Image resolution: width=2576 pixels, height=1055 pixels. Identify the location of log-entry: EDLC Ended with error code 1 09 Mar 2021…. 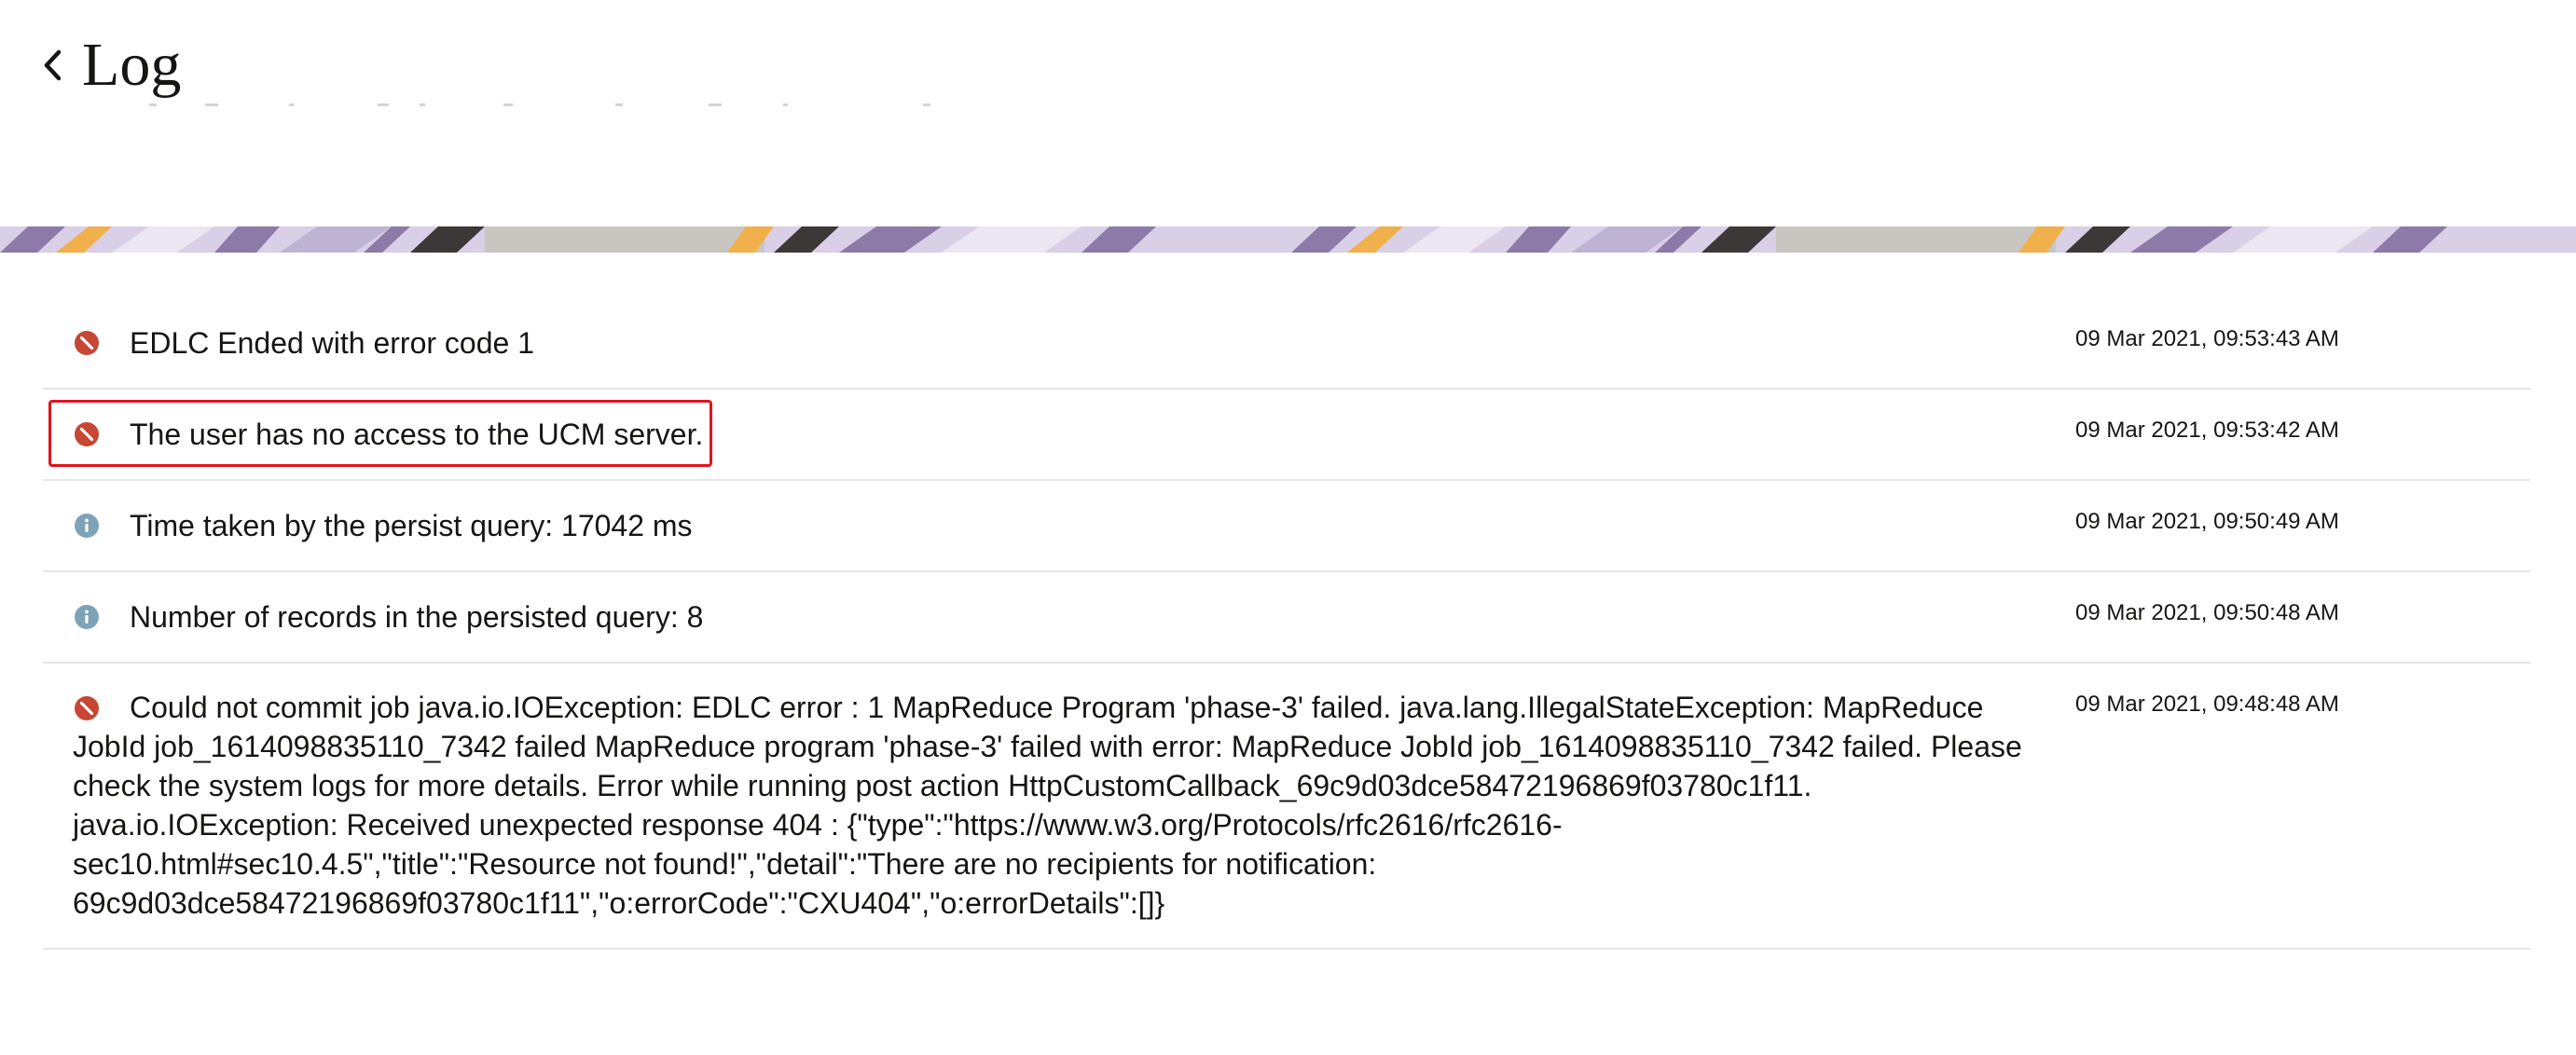
(1287, 344).